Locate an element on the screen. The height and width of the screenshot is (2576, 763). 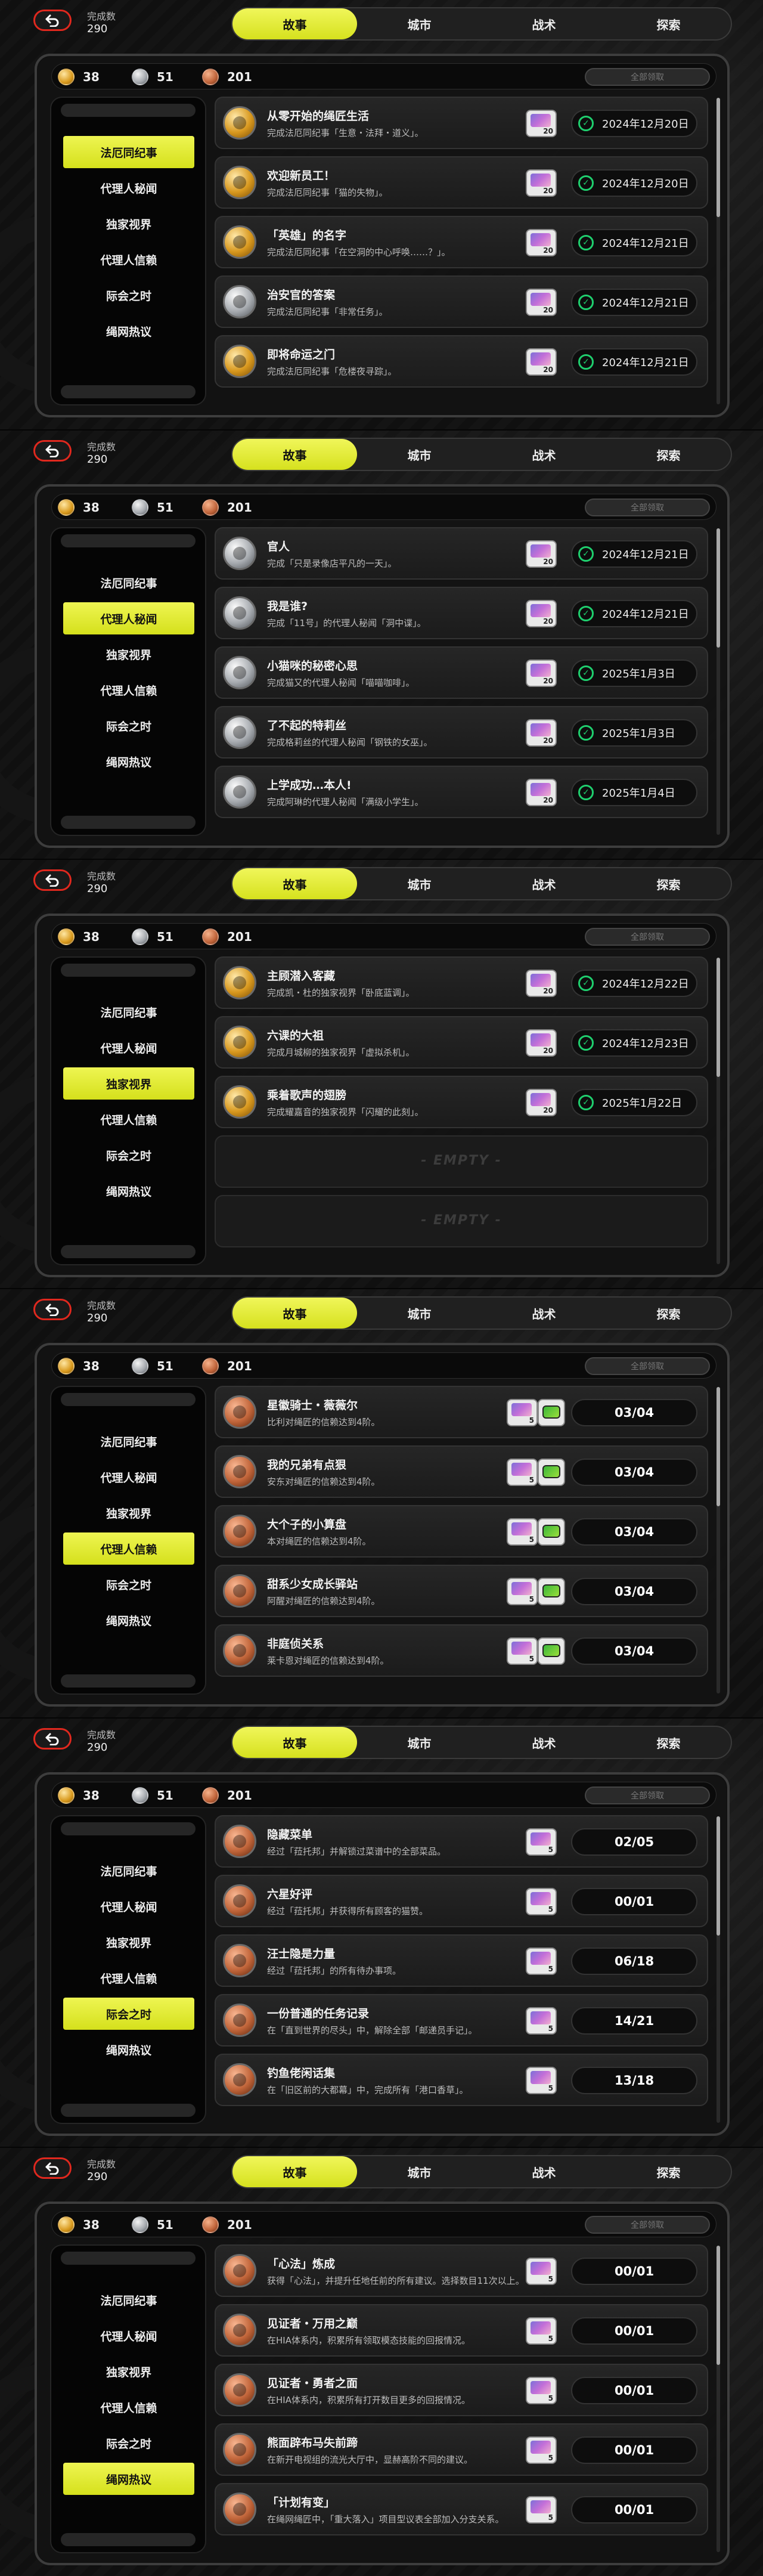
achievement-card: 乘着歌声的翅膀 完成耀嘉音的独家视界「闪耀的此刻」。 20 ✓ 2025年1月22日 is located at coordinates (461, 1102).